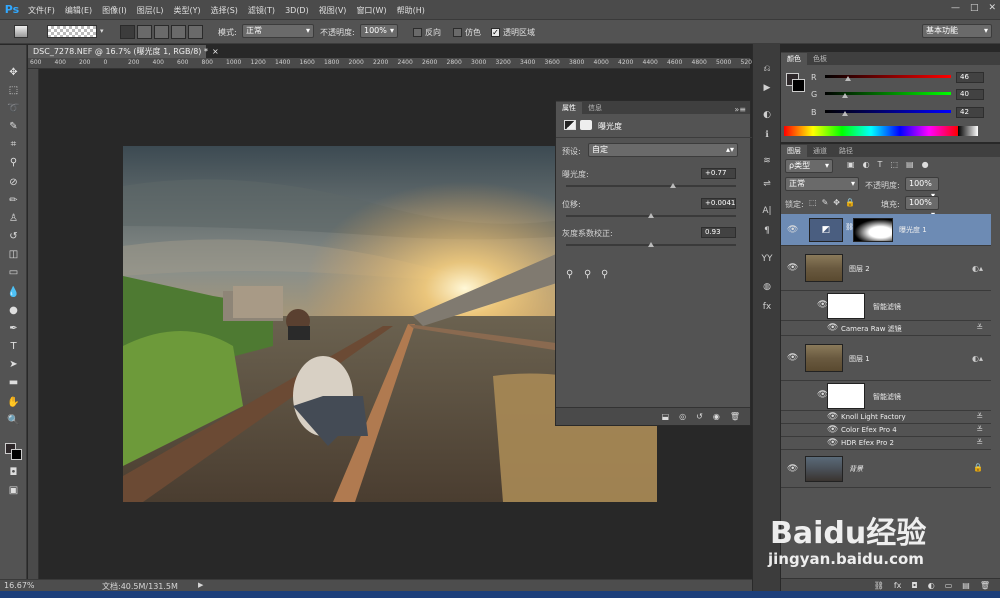 This screenshot has height=598, width=1000. Describe the element at coordinates (495, 32) in the screenshot. I see `transparency-checkbox: ✓` at that location.